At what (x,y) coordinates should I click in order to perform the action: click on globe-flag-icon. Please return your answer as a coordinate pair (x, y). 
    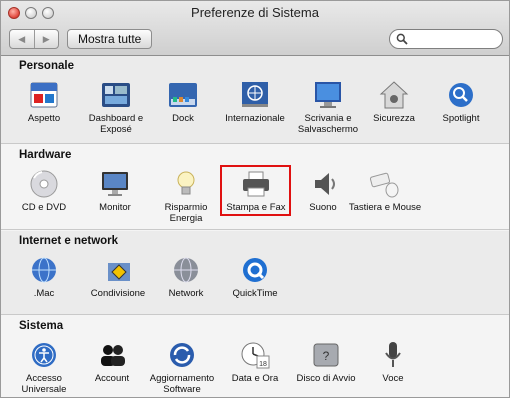
    Looking at the image, I should click on (255, 95).